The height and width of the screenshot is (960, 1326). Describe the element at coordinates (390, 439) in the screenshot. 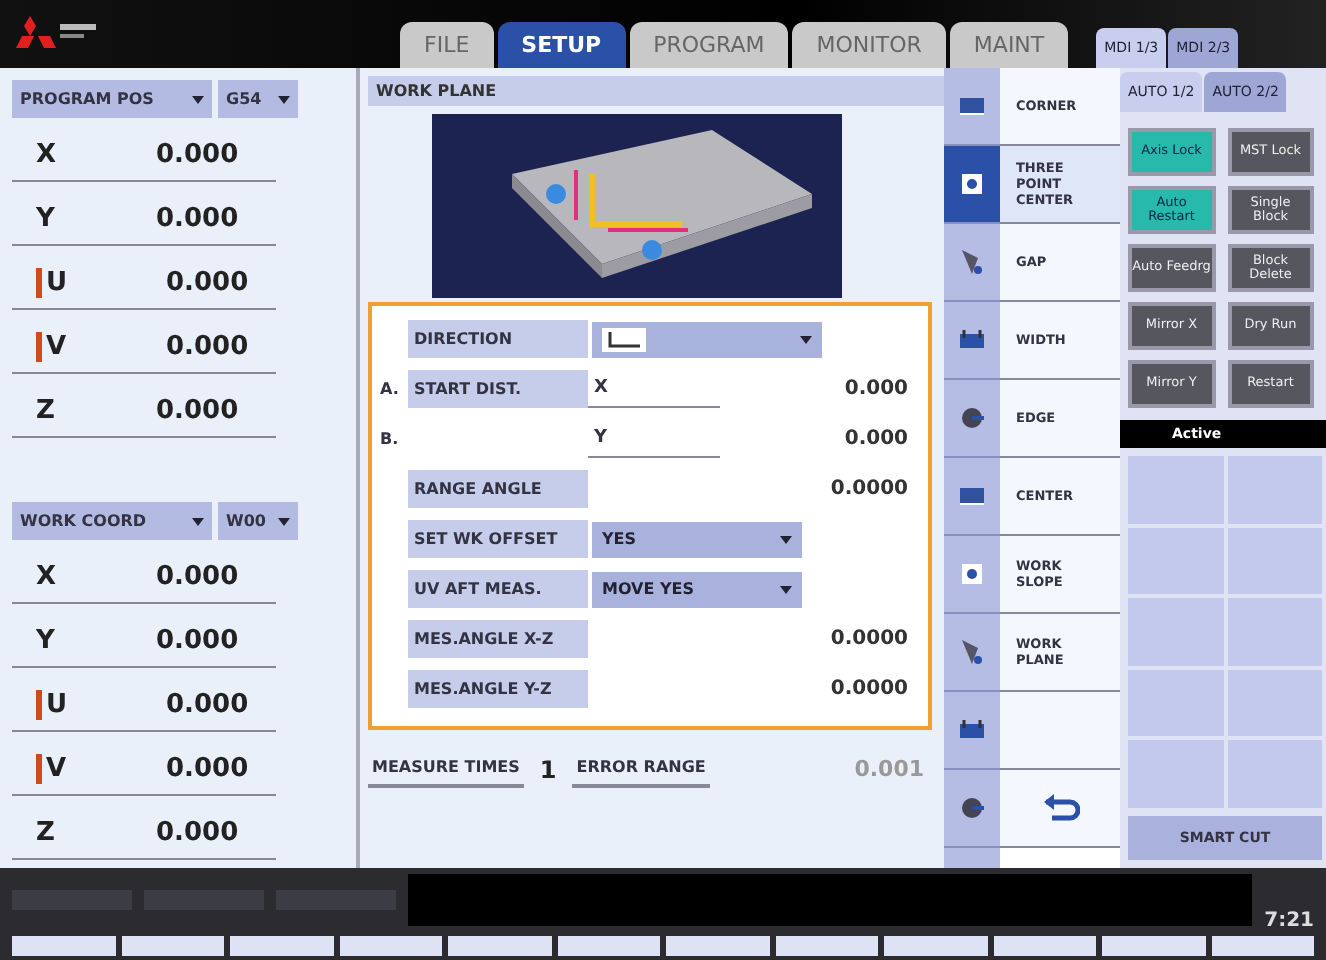

I see `field-prefix: B.` at that location.